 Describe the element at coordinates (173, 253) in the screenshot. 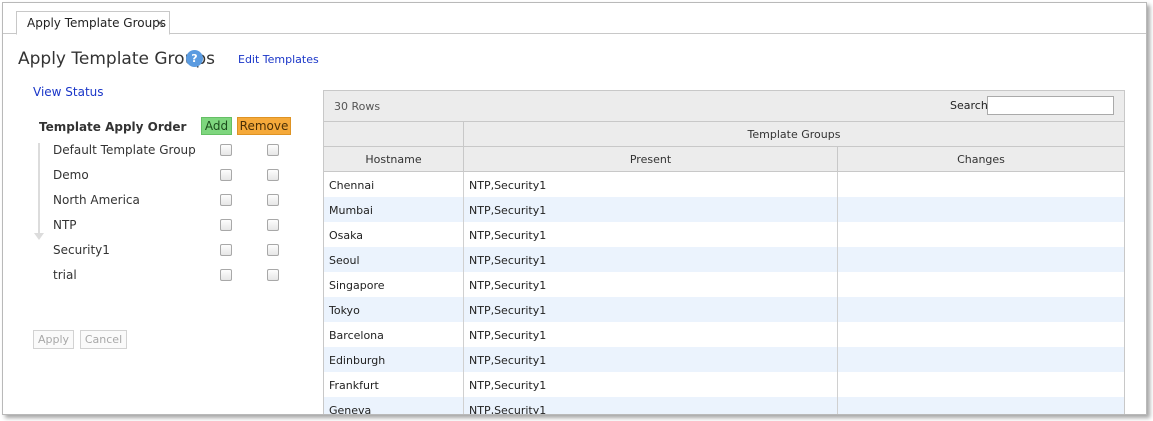

I see `order-item: Security1` at that location.